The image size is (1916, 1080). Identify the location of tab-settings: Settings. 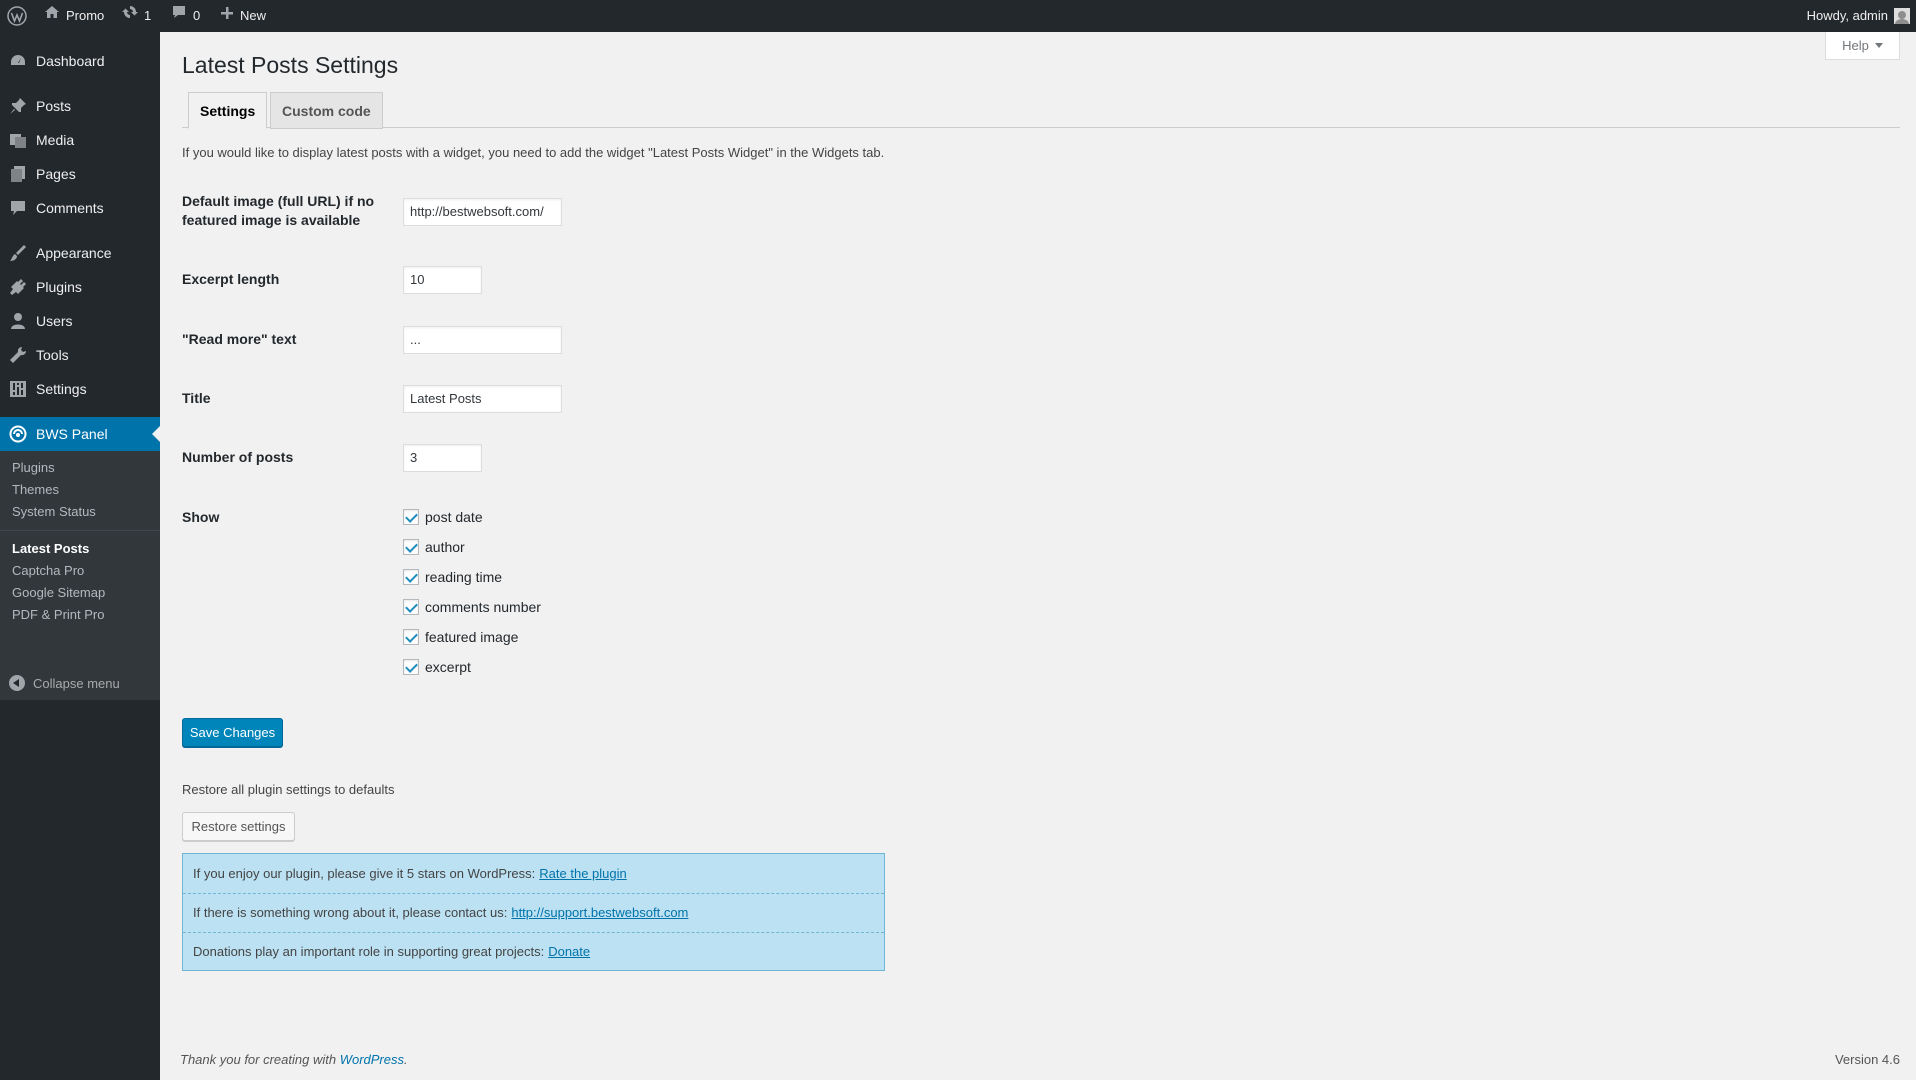
(228, 110).